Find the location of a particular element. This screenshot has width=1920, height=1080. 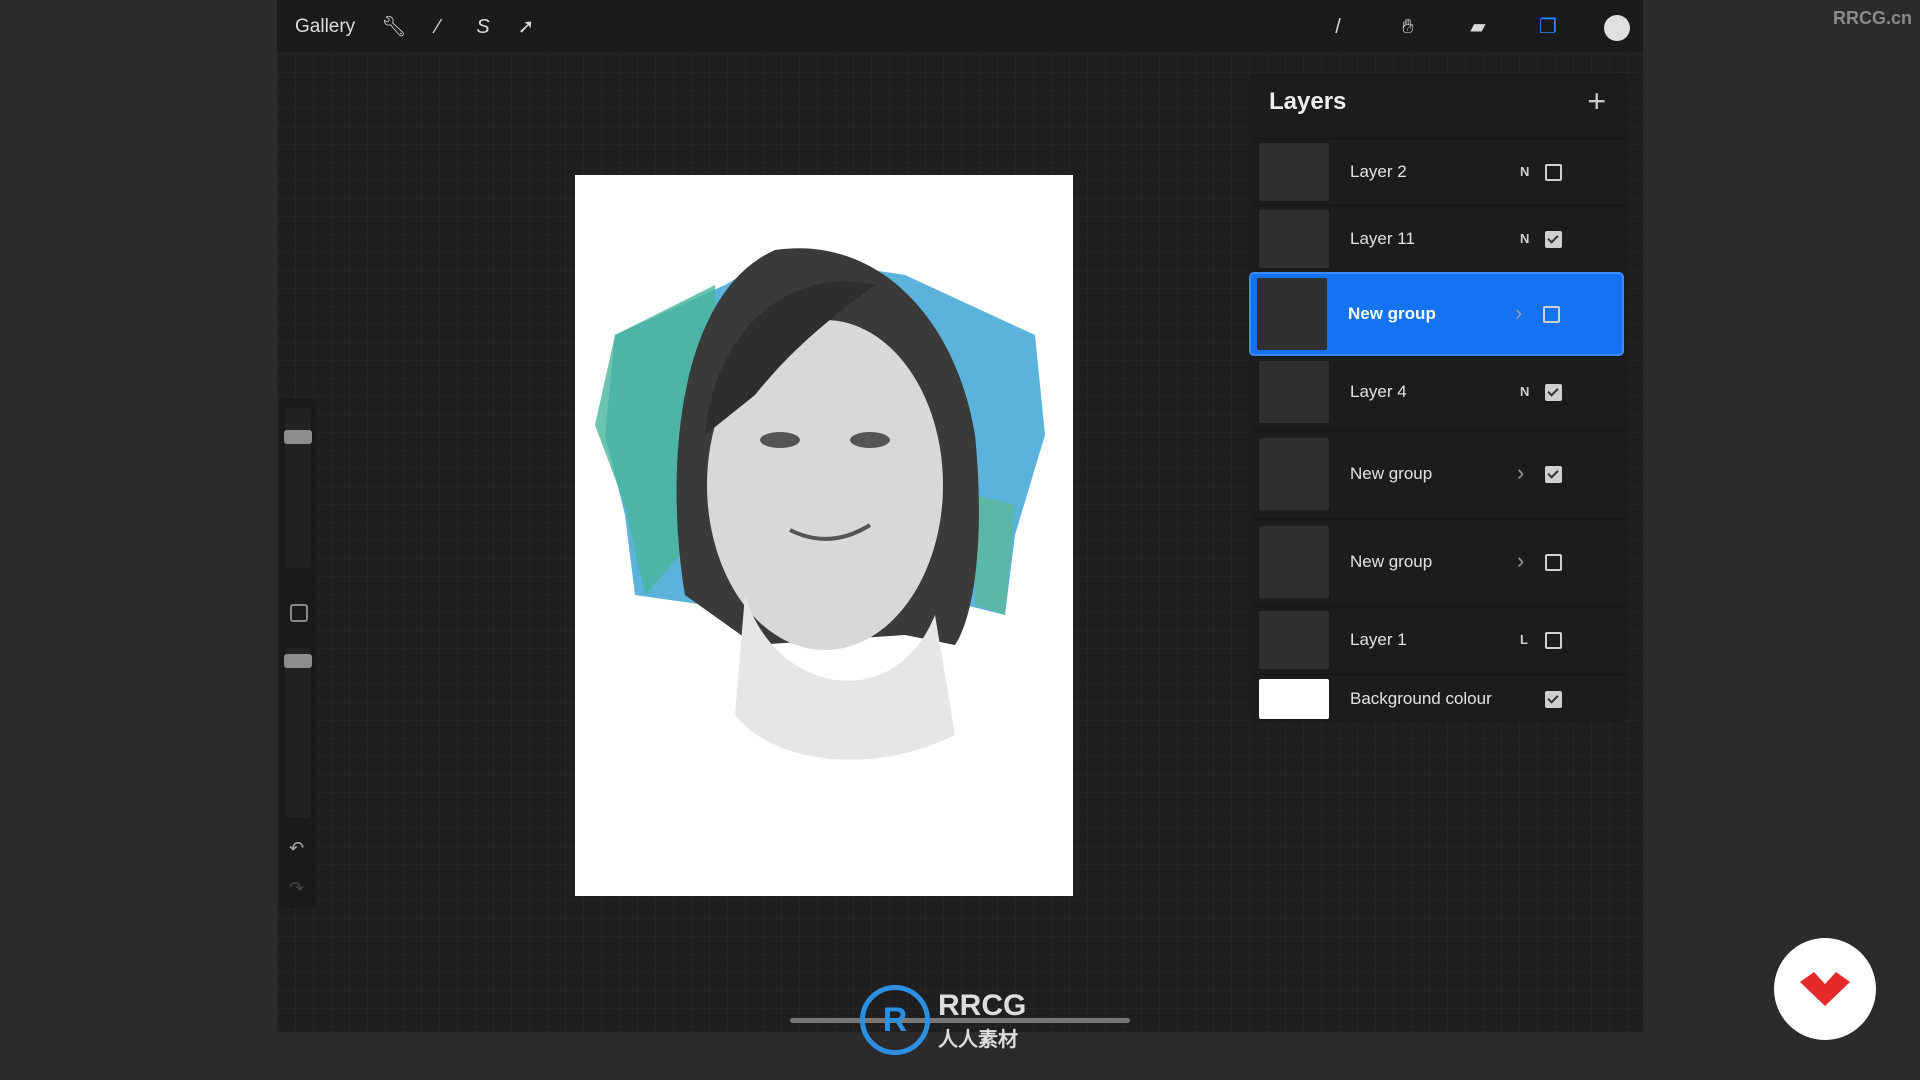

left-sidebar: ↶ ↷ is located at coordinates (297, 653).